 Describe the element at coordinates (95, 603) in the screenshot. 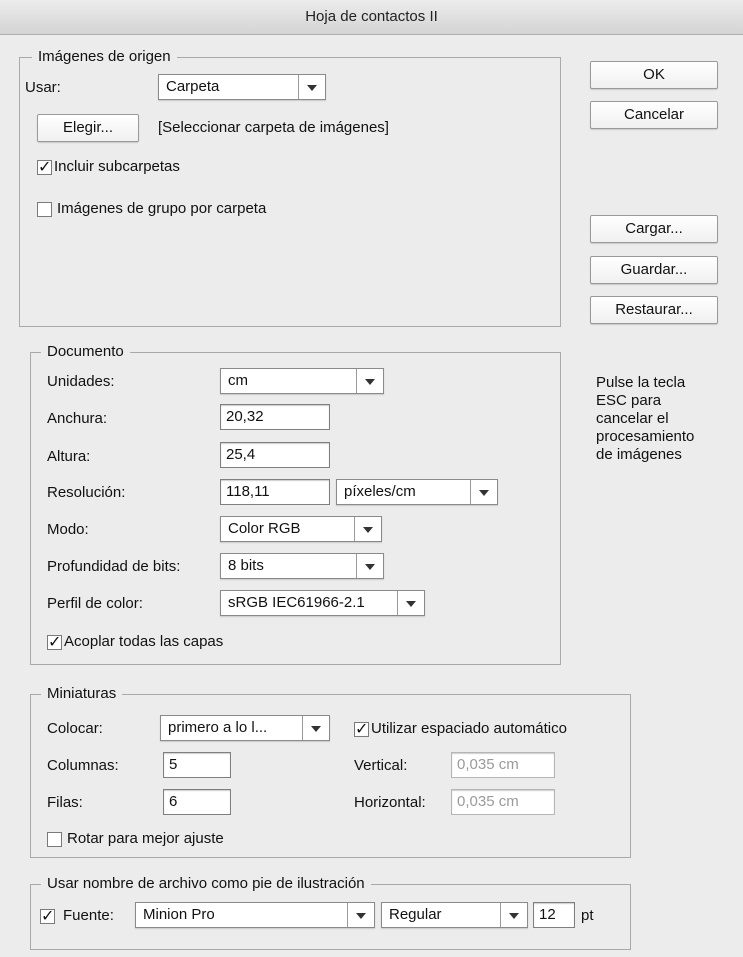

I see `color-profile-label: Perfil de color:` at that location.